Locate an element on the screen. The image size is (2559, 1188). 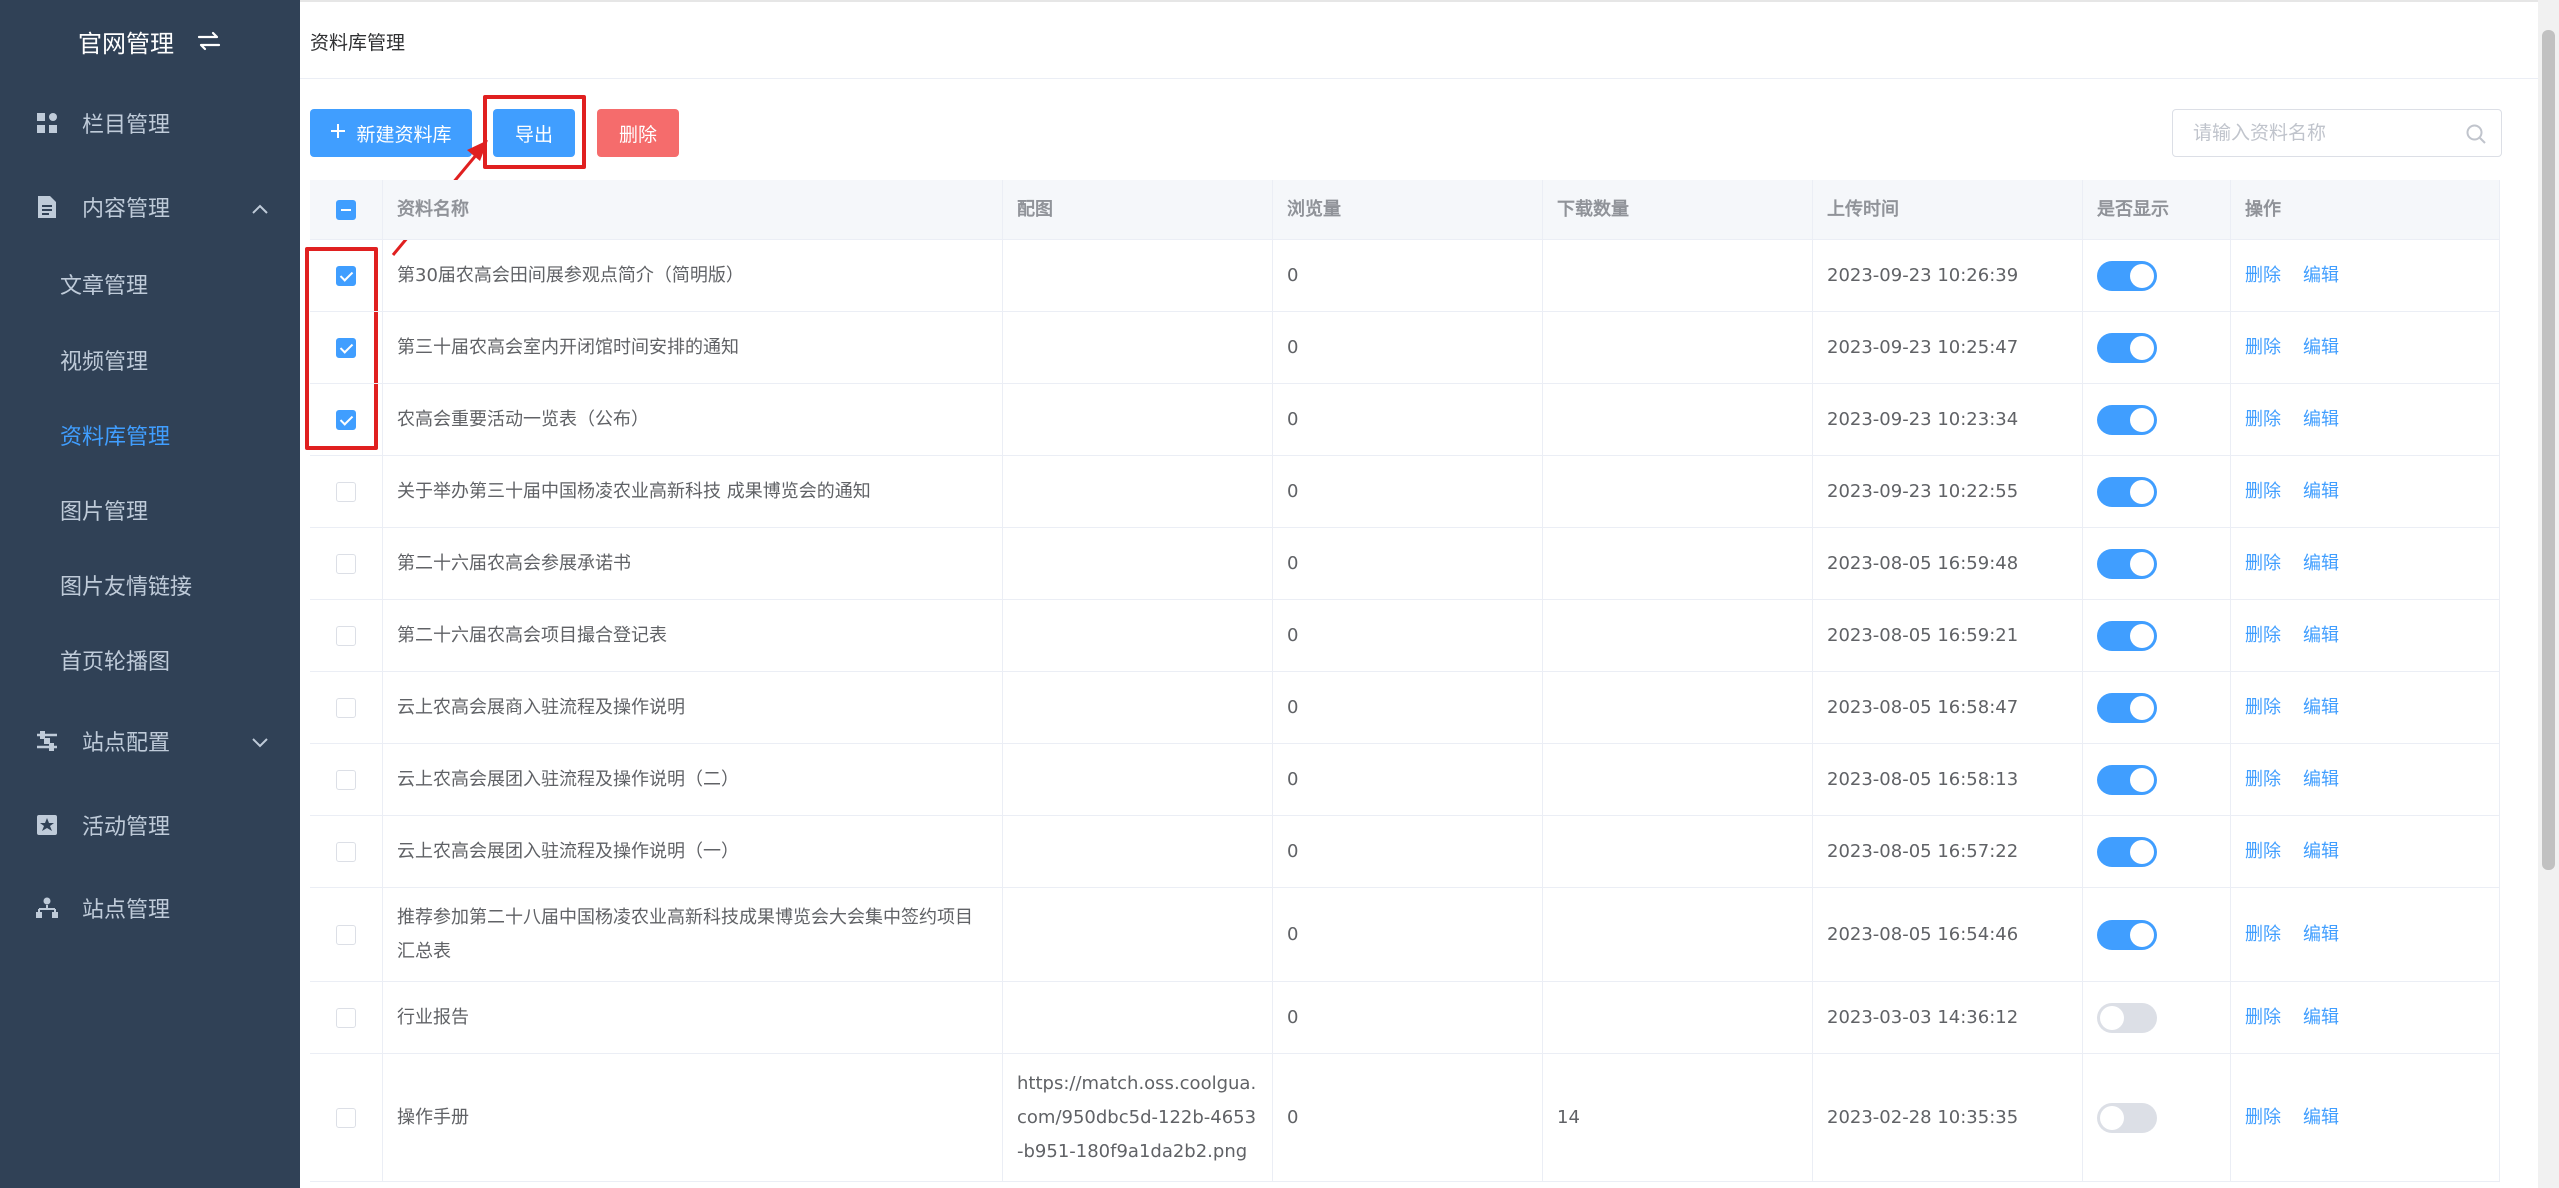
menu-item-site: 站点管理 is located at coordinates (150, 908).